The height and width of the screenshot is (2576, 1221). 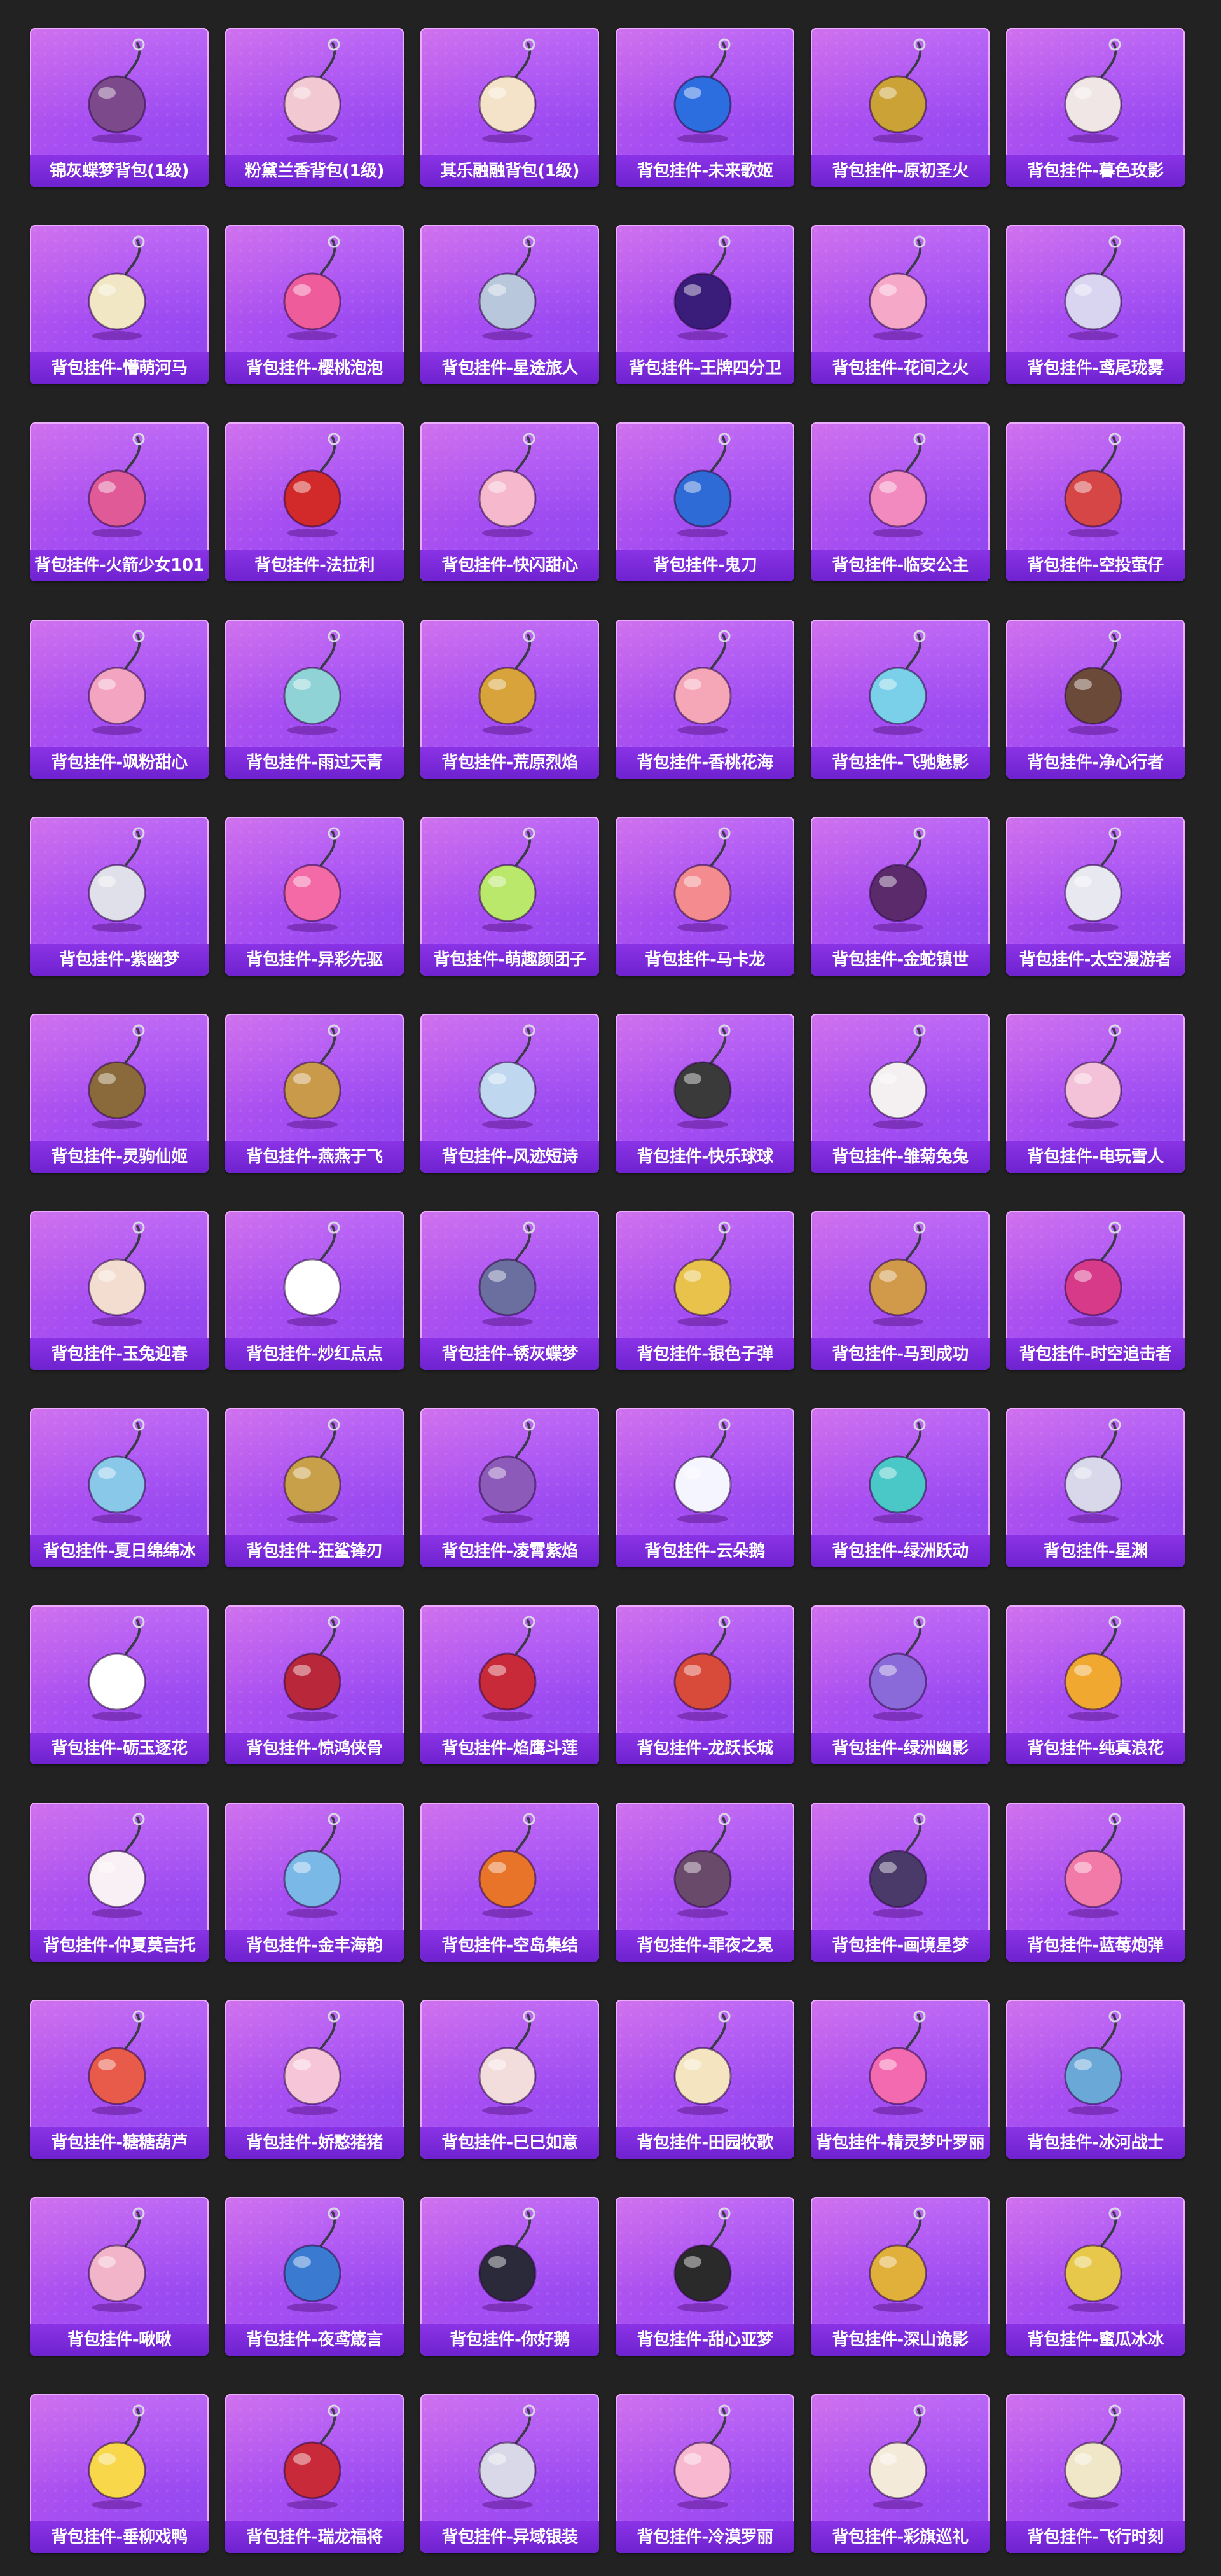 I want to click on item-card-21: 背包挂件-荒原烈焰, so click(x=509, y=699).